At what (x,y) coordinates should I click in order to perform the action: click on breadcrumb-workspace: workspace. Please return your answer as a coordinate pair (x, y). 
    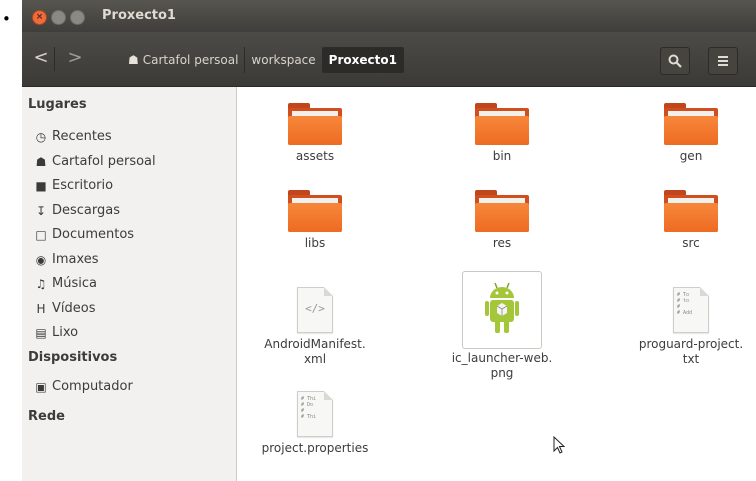
    Looking at the image, I should click on (284, 60).